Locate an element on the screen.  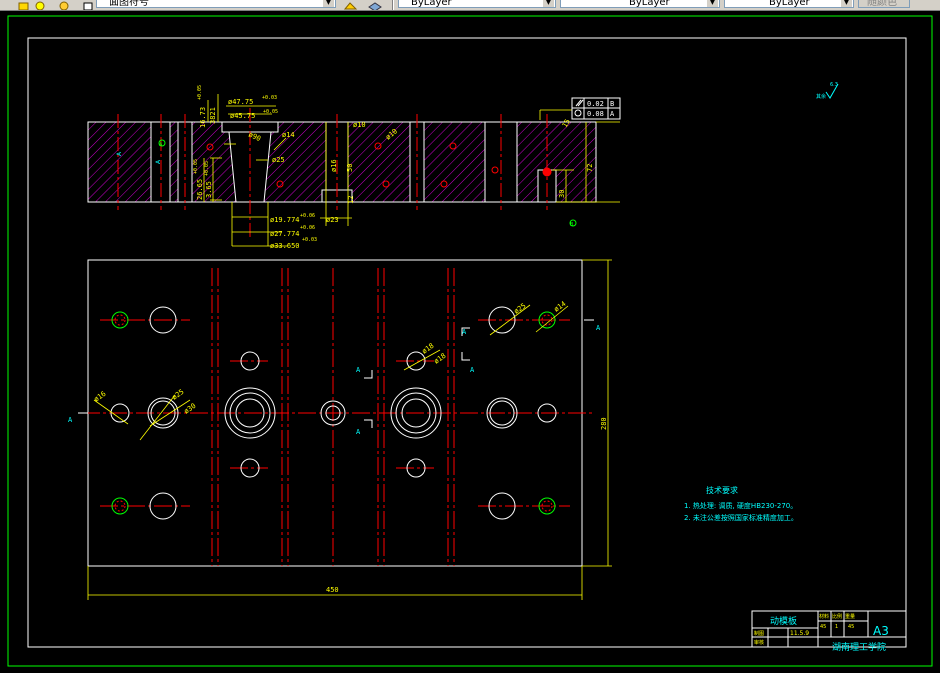
layer-previous-icon is located at coordinates (375, 5).